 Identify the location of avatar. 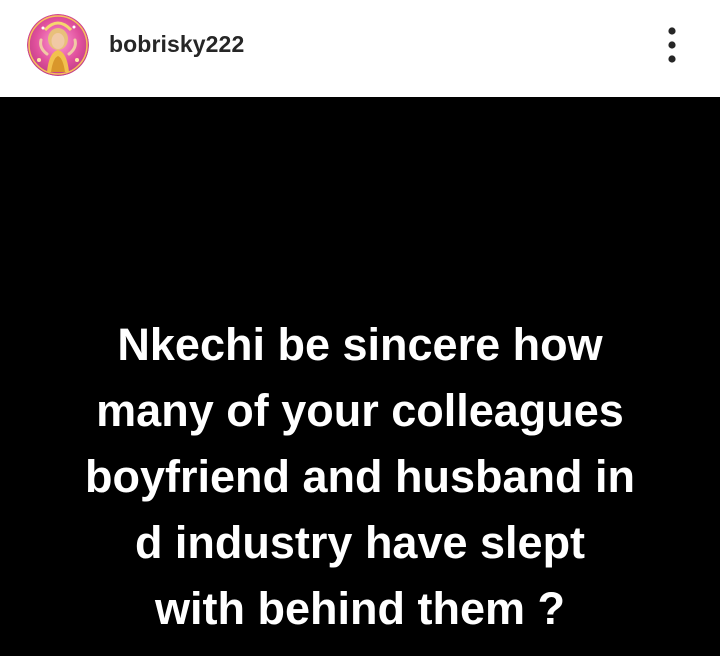
(58, 45).